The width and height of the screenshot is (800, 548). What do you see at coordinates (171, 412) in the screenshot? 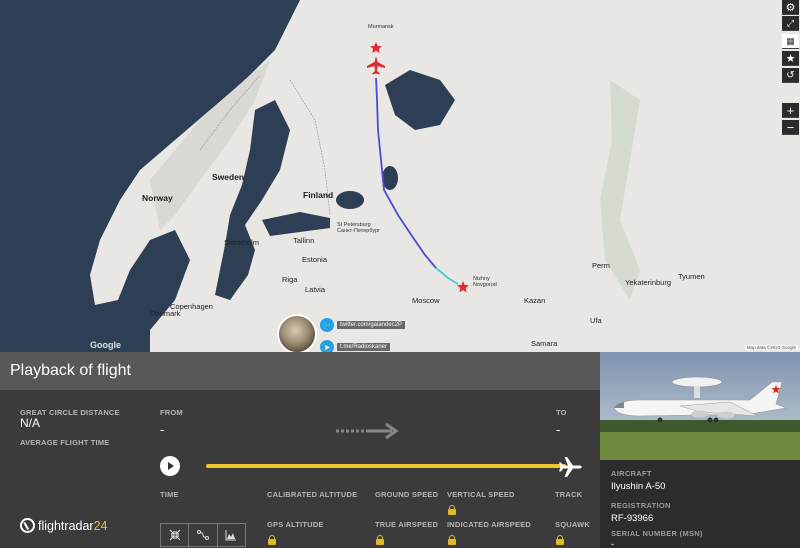
I see `from-label: FROM` at bounding box center [171, 412].